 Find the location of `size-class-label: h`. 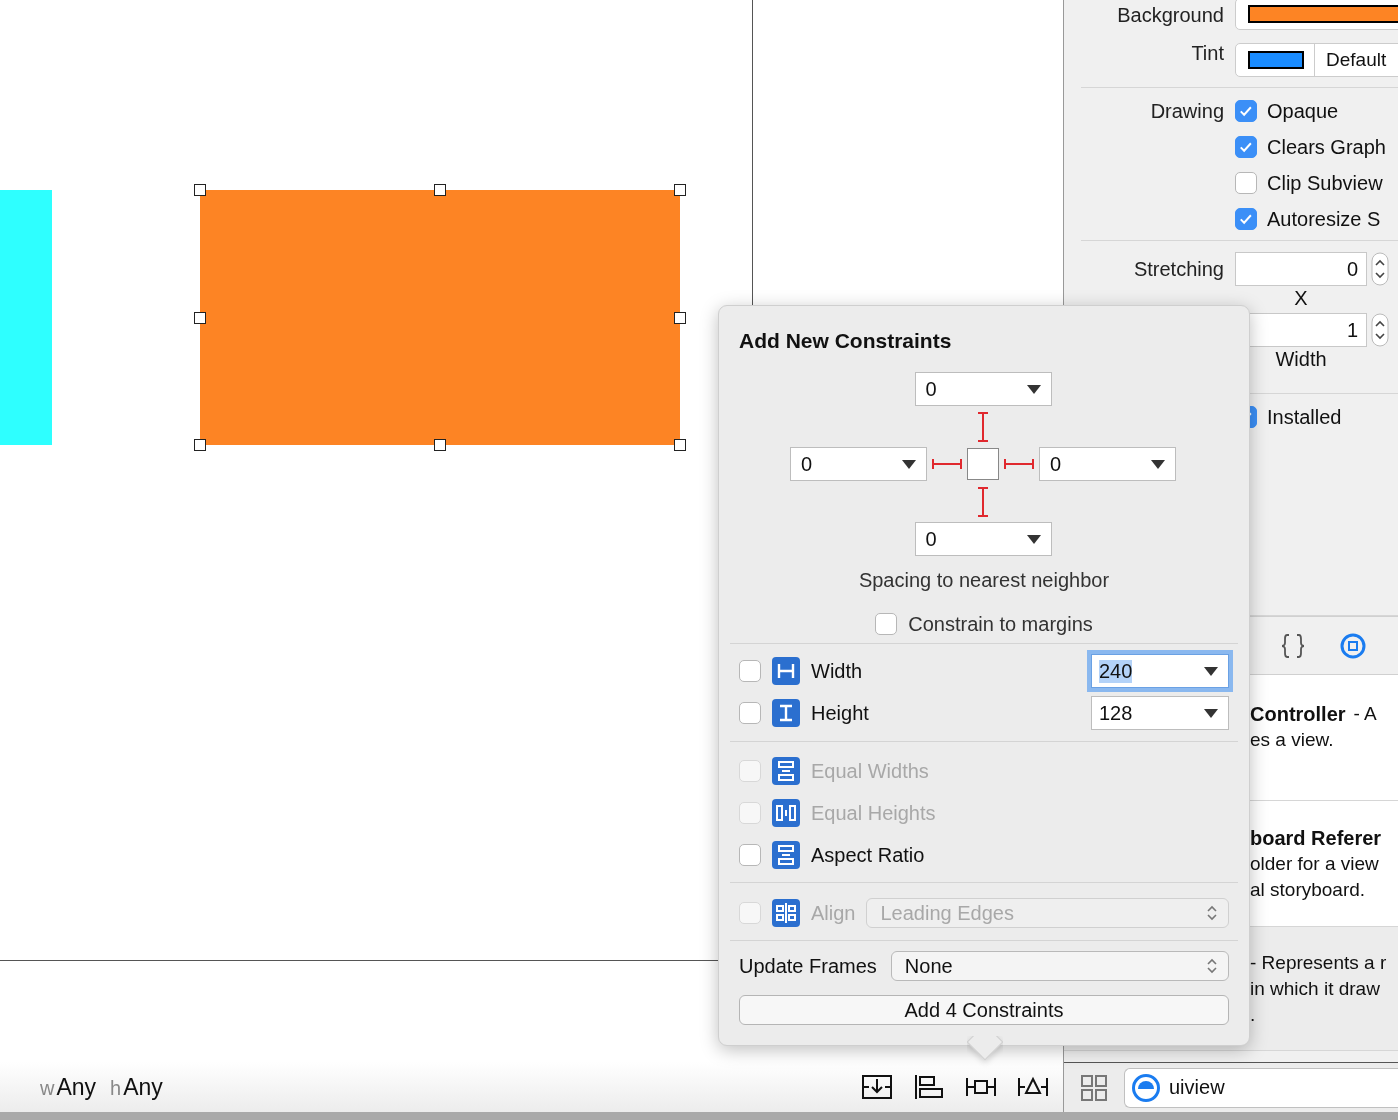

size-class-label: h is located at coordinates (116, 1088).